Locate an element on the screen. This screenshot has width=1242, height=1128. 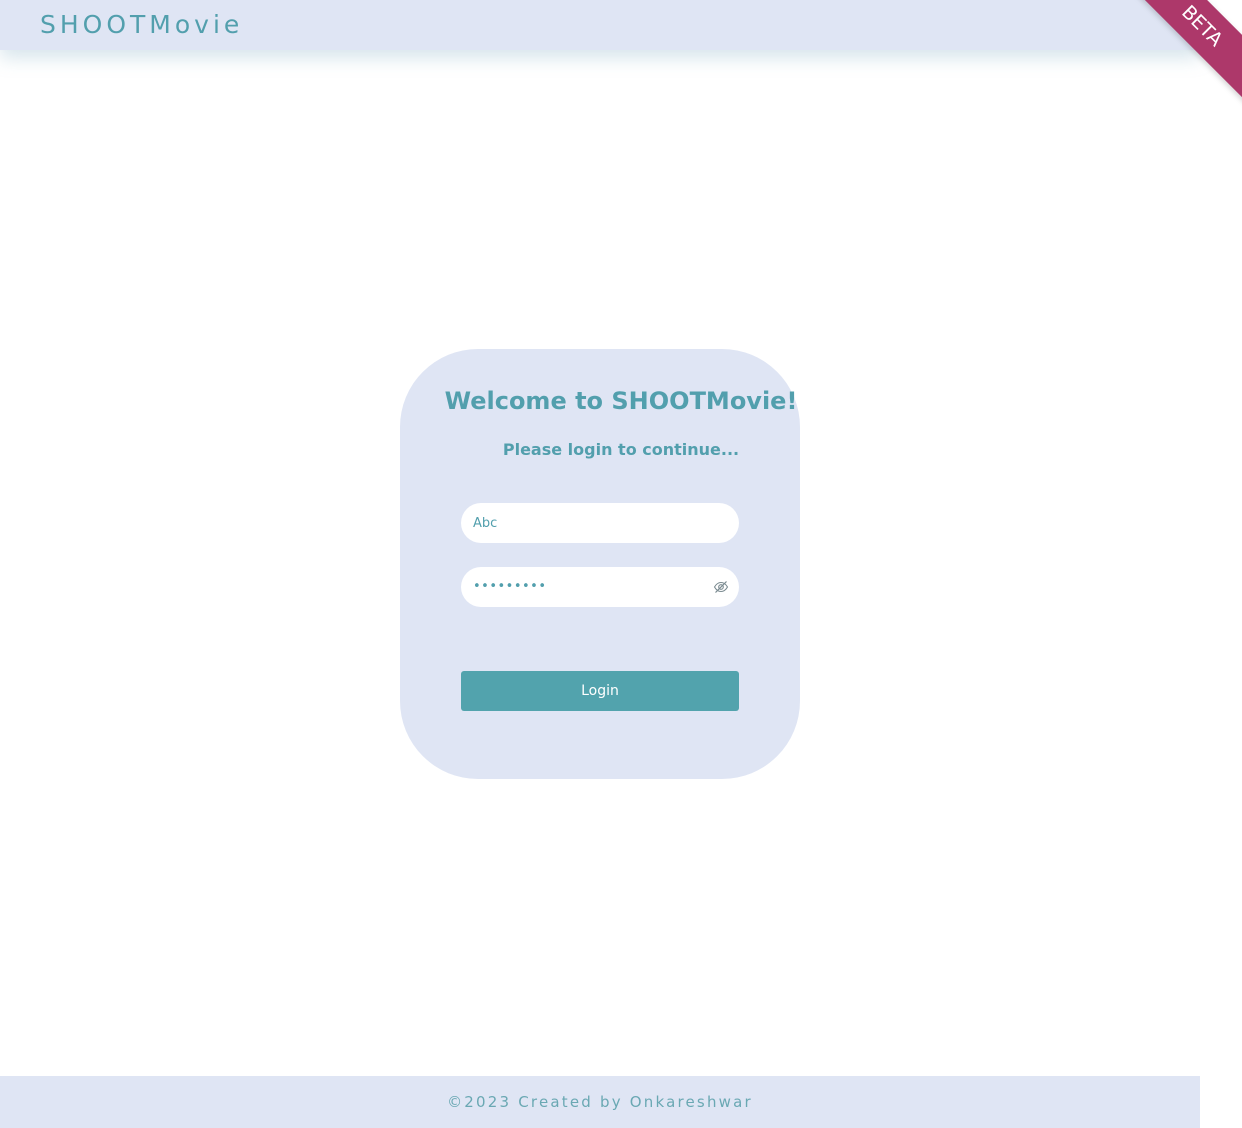
beta-ribbon-wrapper: BETA is located at coordinates (1162, 55).